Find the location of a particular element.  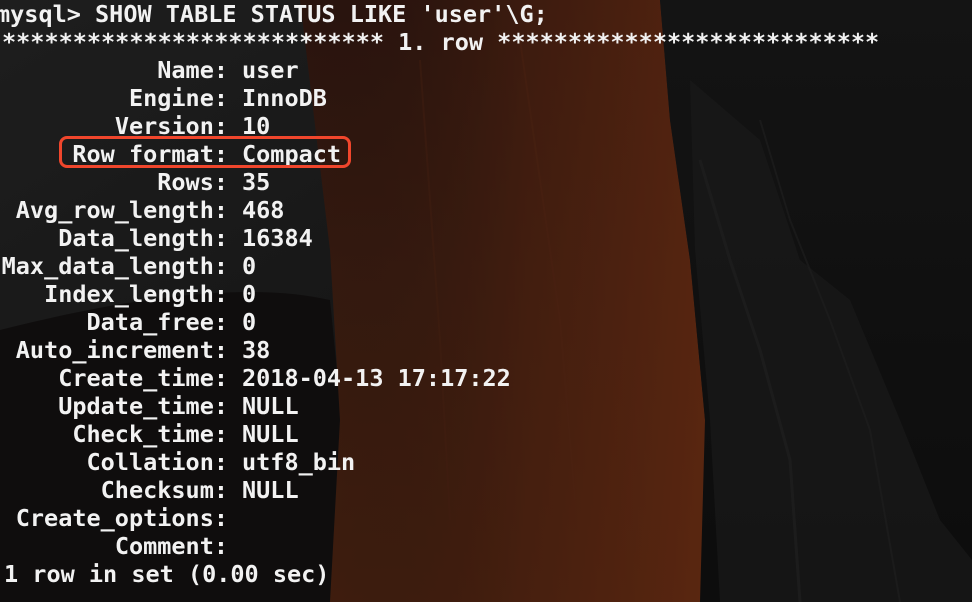

field-label: Checksum: is located at coordinates (164, 490).